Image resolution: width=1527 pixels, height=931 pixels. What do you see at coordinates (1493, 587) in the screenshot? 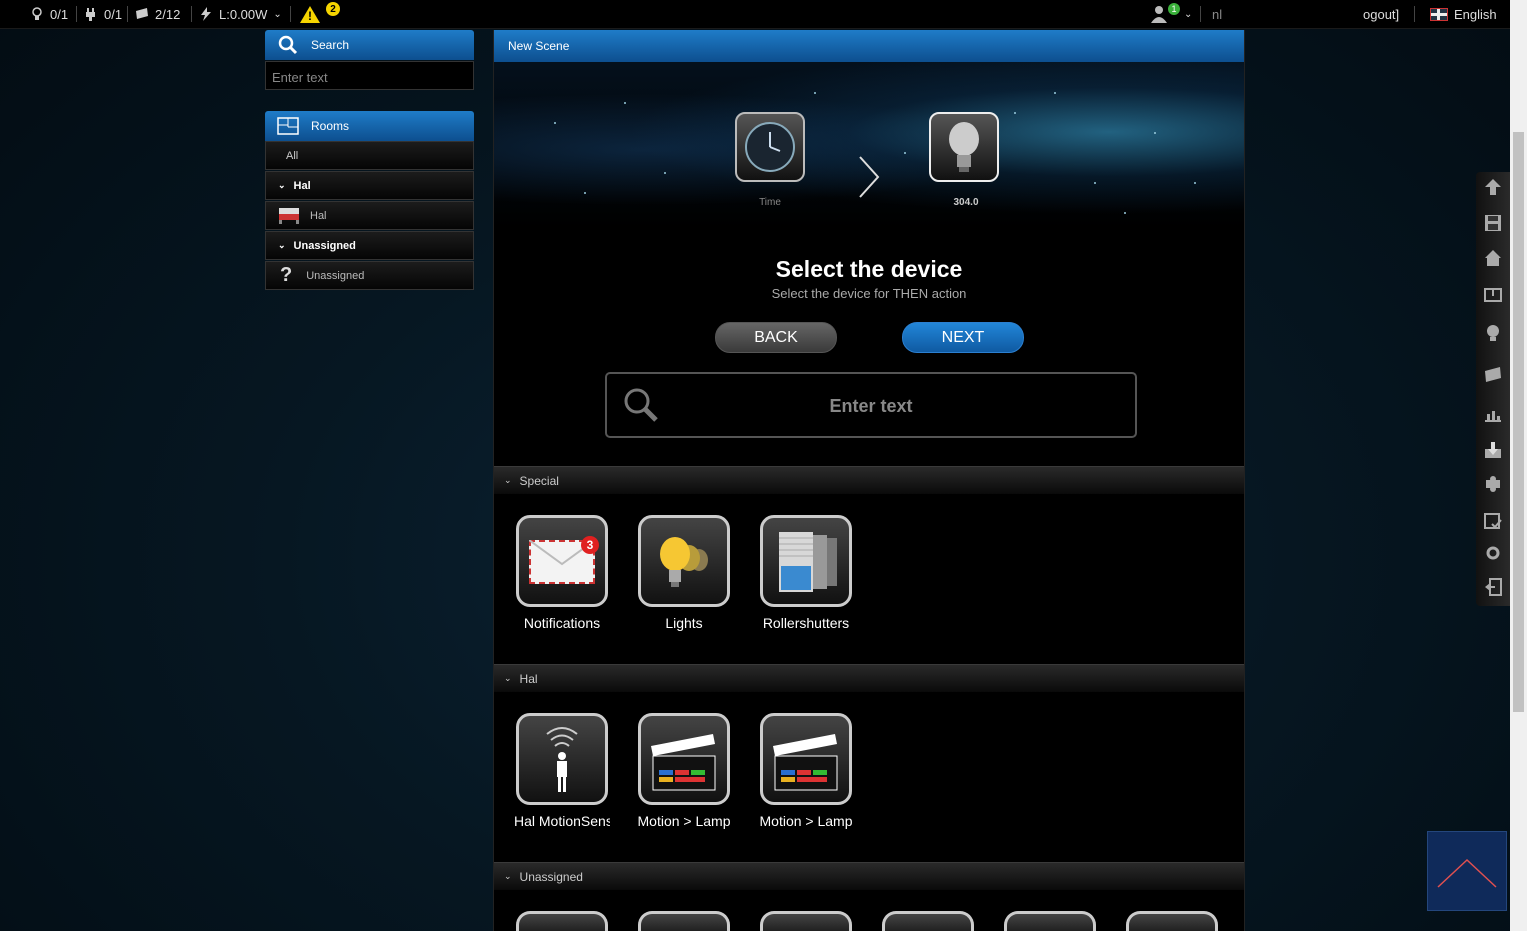
I see `logout-icon` at bounding box center [1493, 587].